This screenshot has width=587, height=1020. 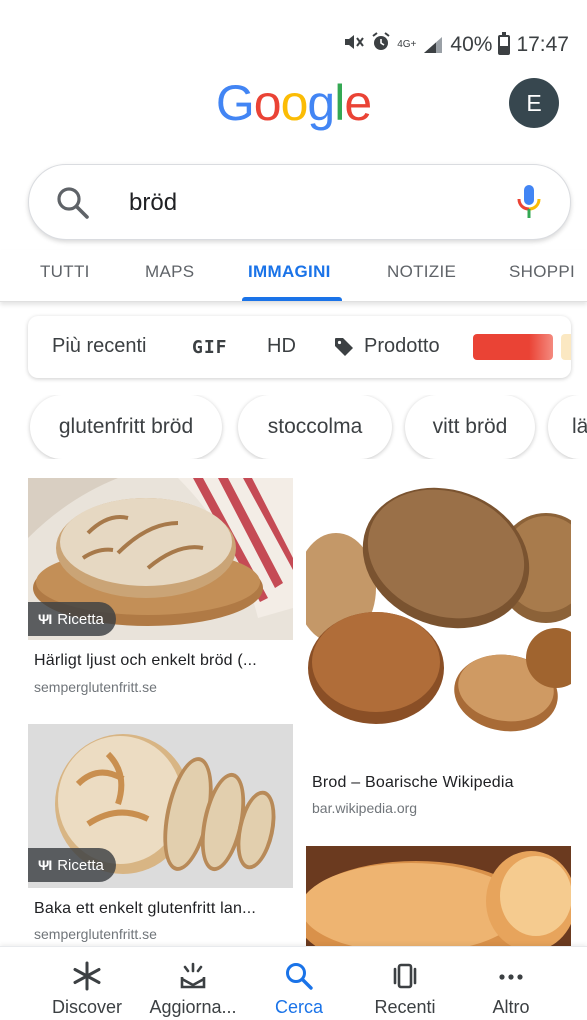 What do you see at coordinates (413, 783) in the screenshot?
I see `result-title: Brod – Boarische Wikipedia` at bounding box center [413, 783].